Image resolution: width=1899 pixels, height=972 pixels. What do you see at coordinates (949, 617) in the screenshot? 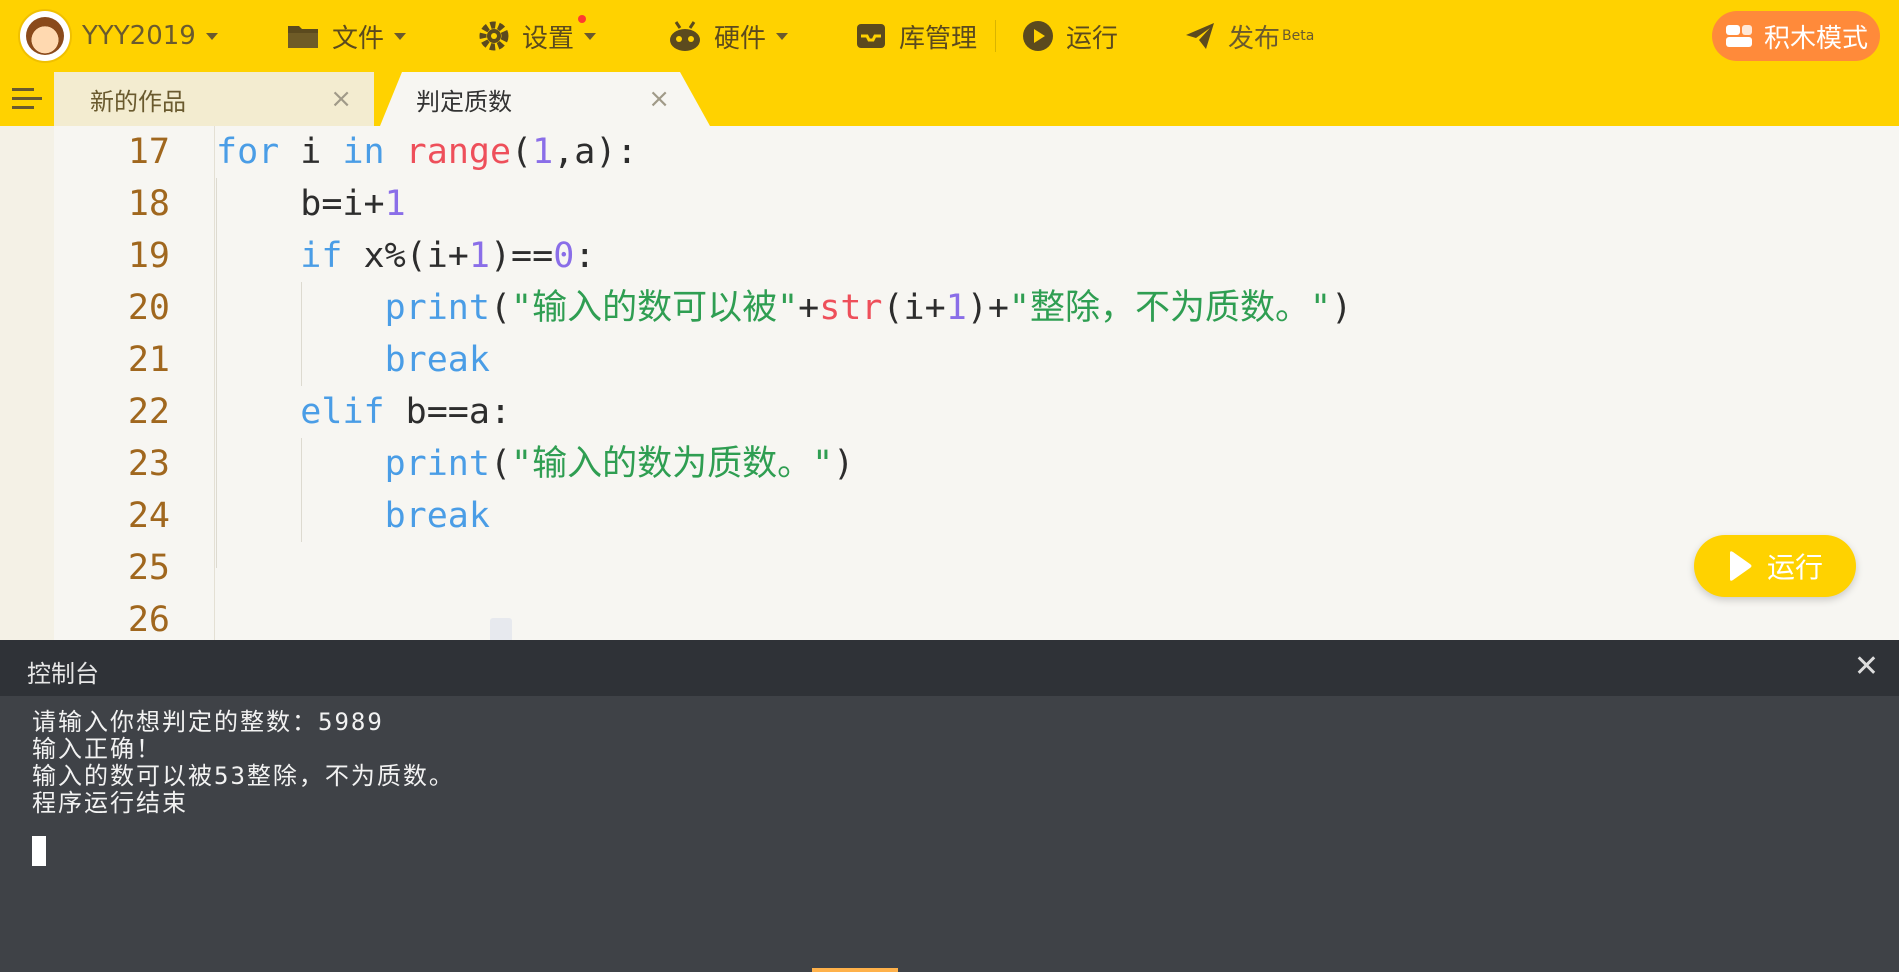
I see `code-line: 26` at bounding box center [949, 617].